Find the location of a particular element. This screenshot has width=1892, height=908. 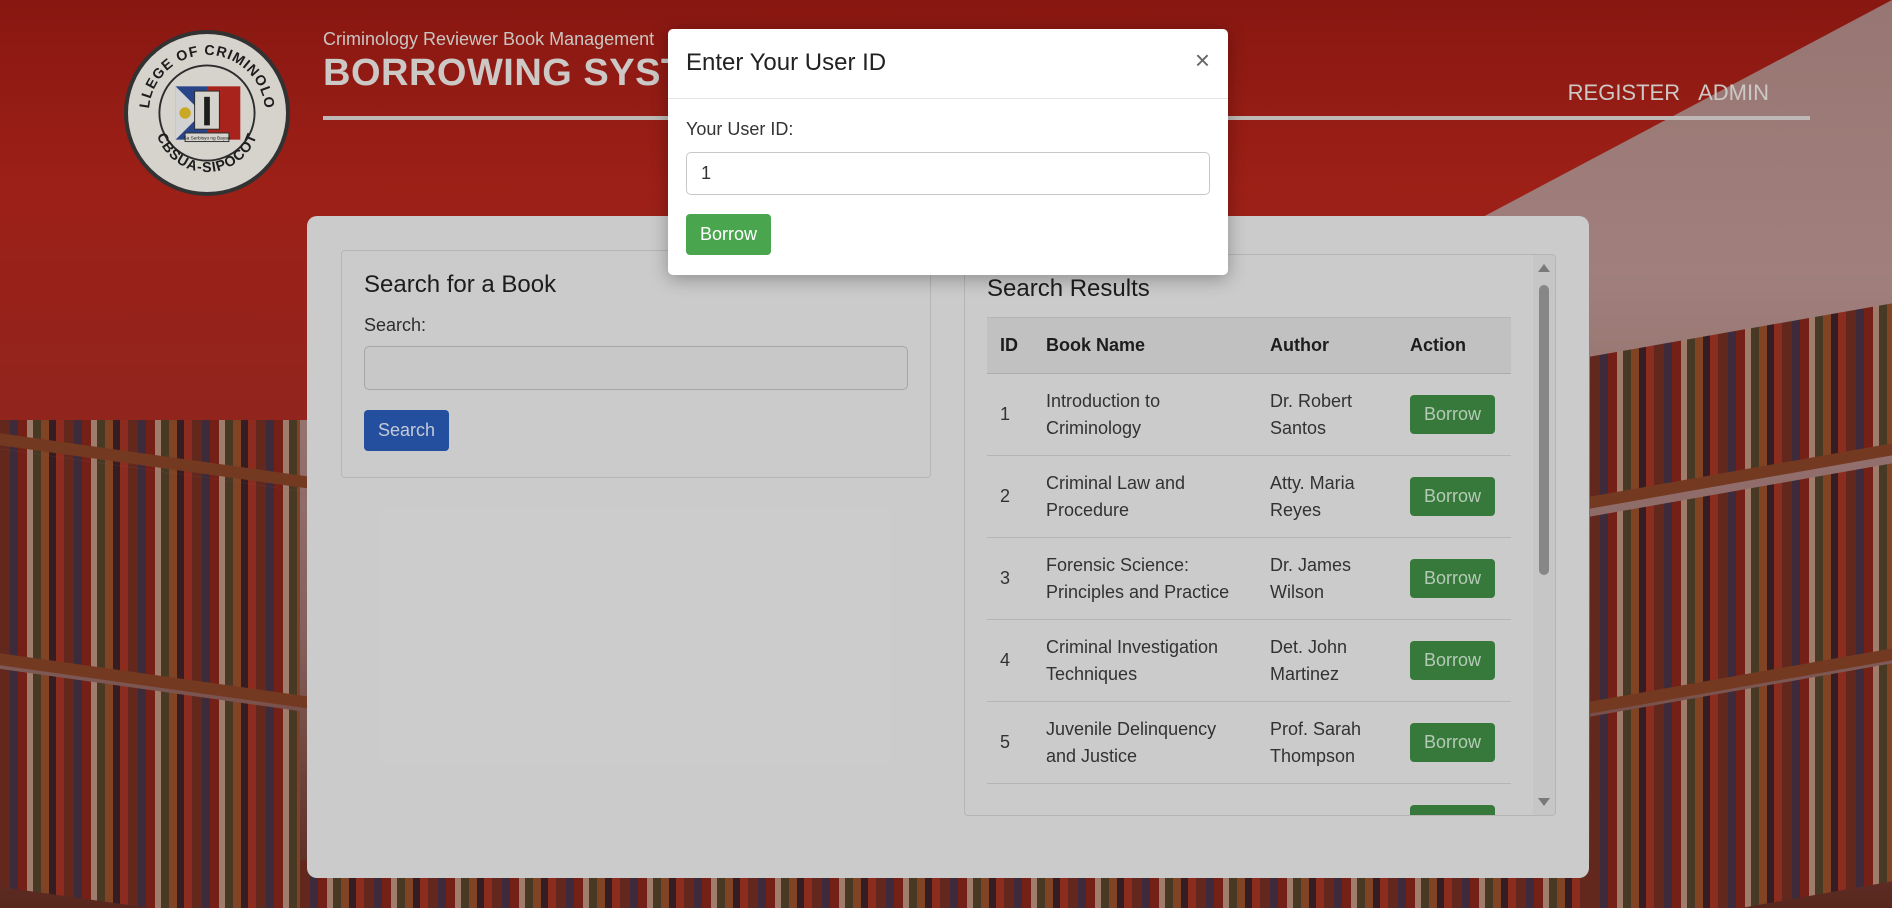

modal-body: Your User ID: Borrow is located at coordinates (948, 187).